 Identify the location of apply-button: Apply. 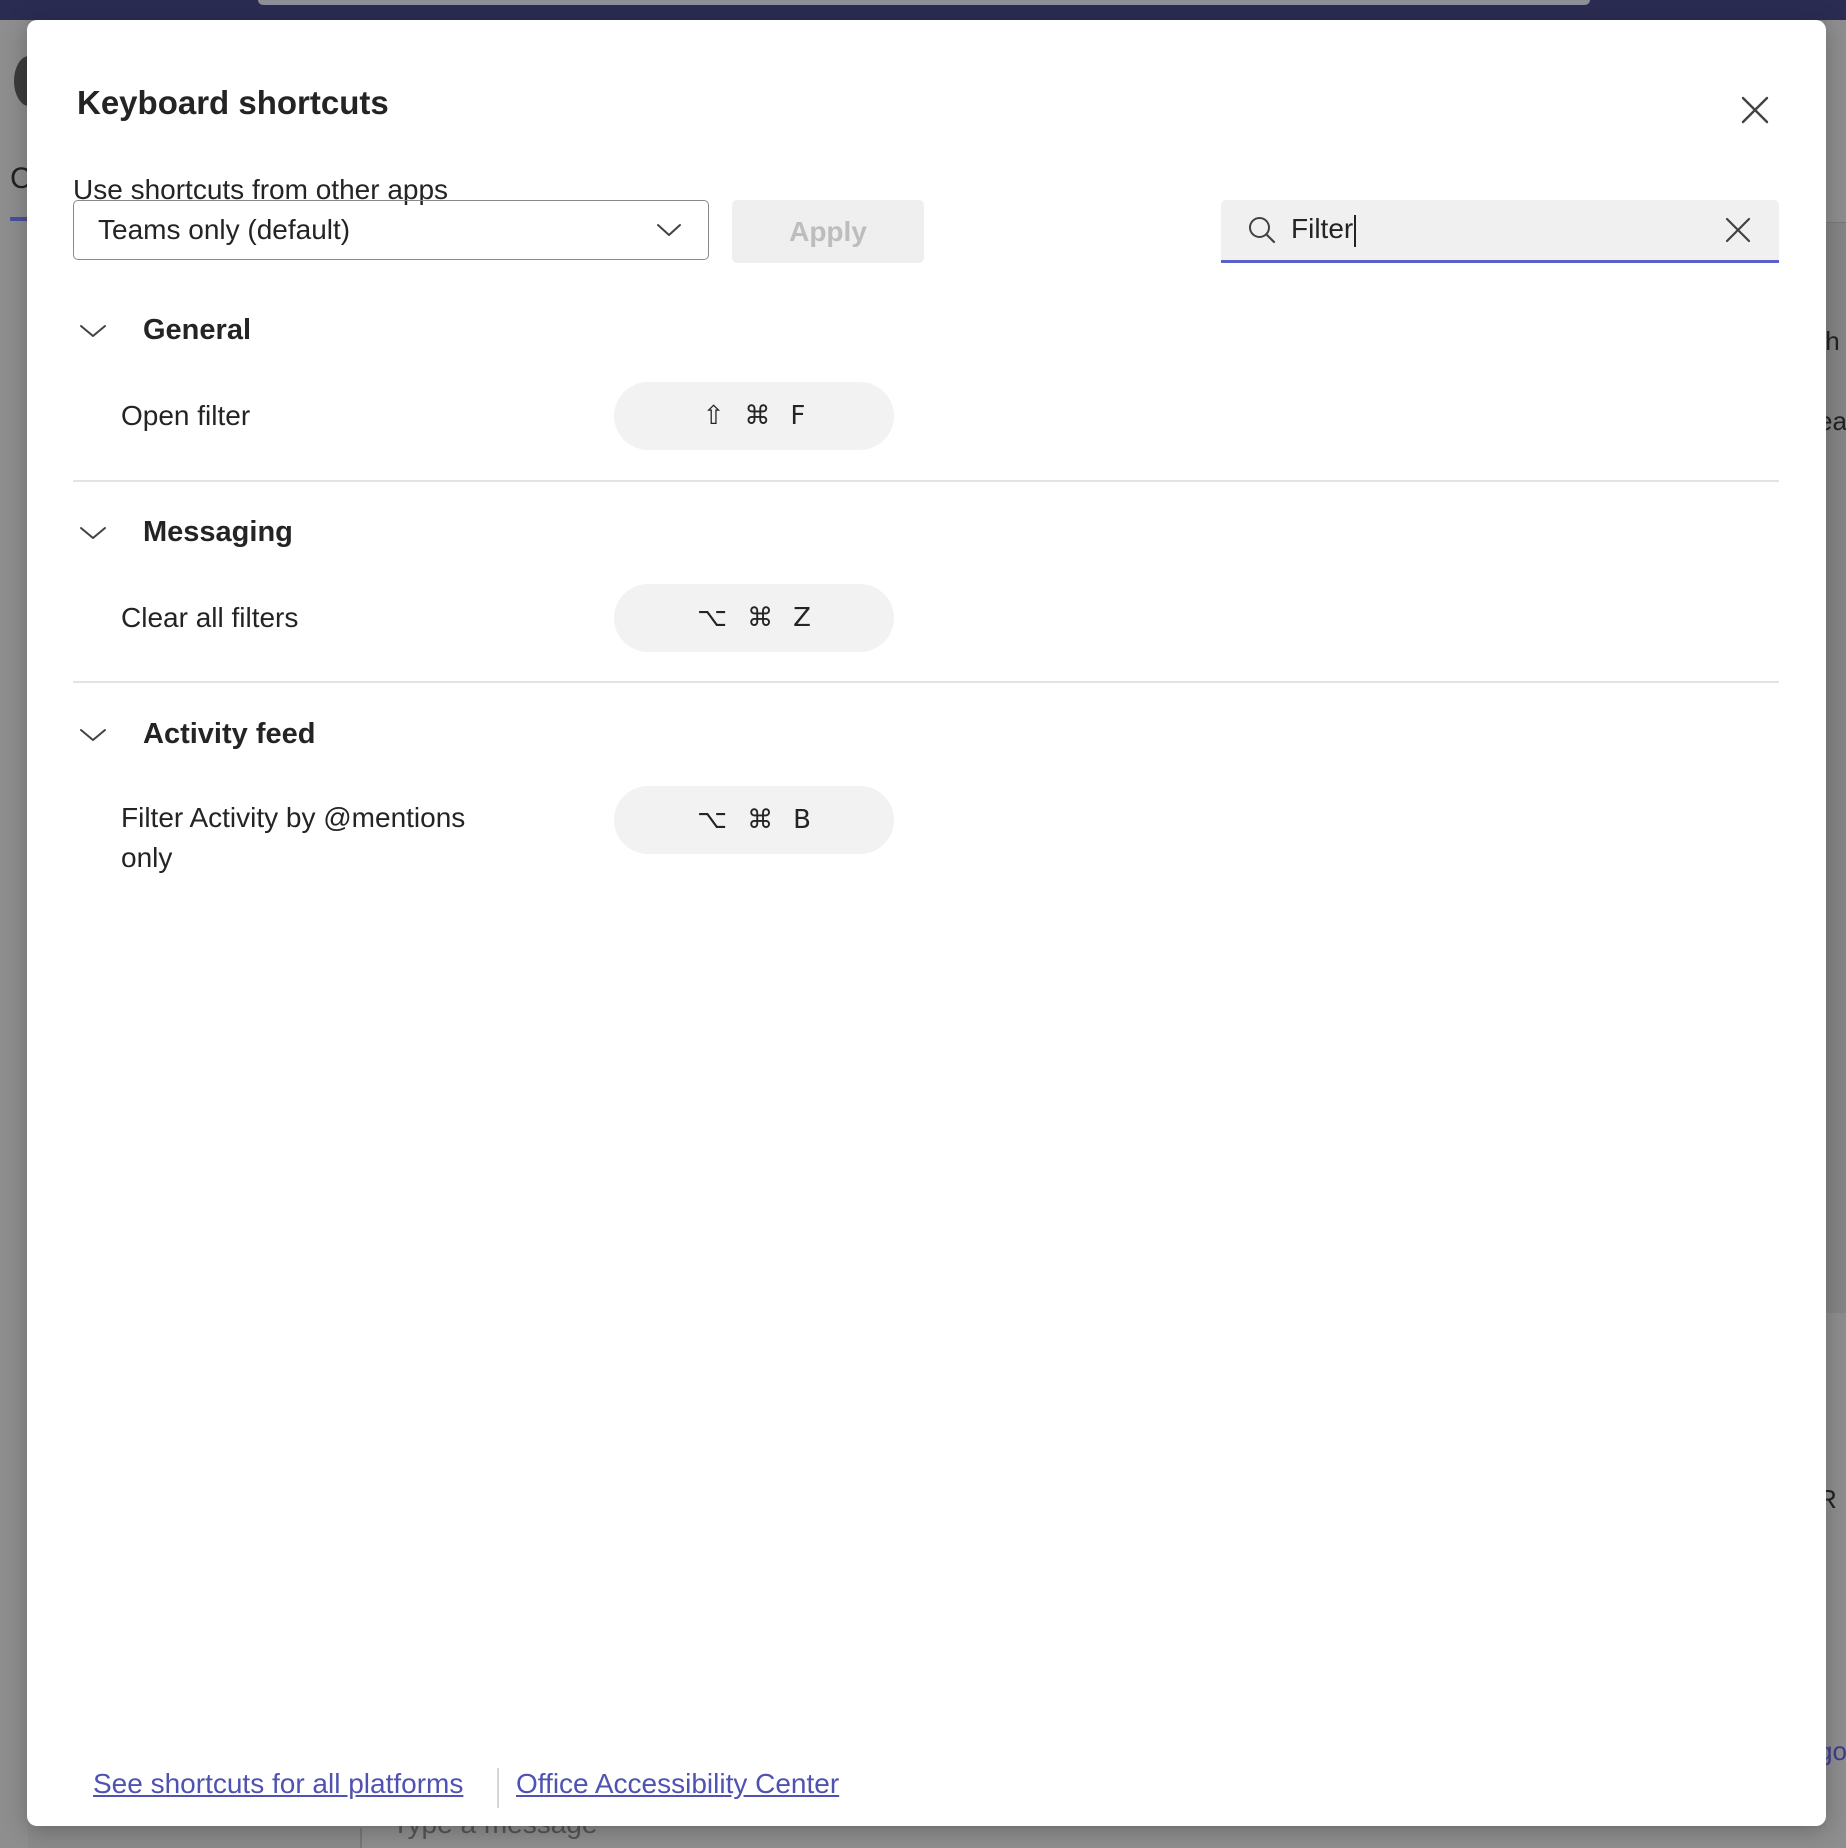
(828, 231).